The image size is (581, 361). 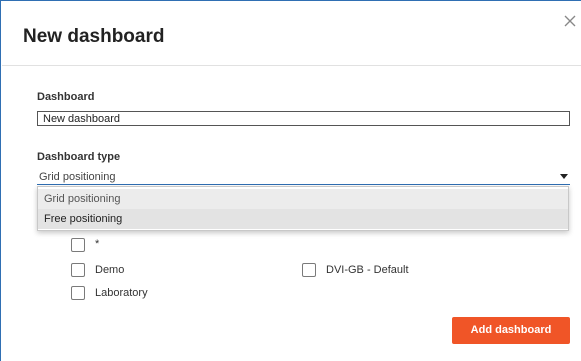 I want to click on checkbox-label-dvi-gb-default: DVI-GB - Default, so click(x=367, y=270).